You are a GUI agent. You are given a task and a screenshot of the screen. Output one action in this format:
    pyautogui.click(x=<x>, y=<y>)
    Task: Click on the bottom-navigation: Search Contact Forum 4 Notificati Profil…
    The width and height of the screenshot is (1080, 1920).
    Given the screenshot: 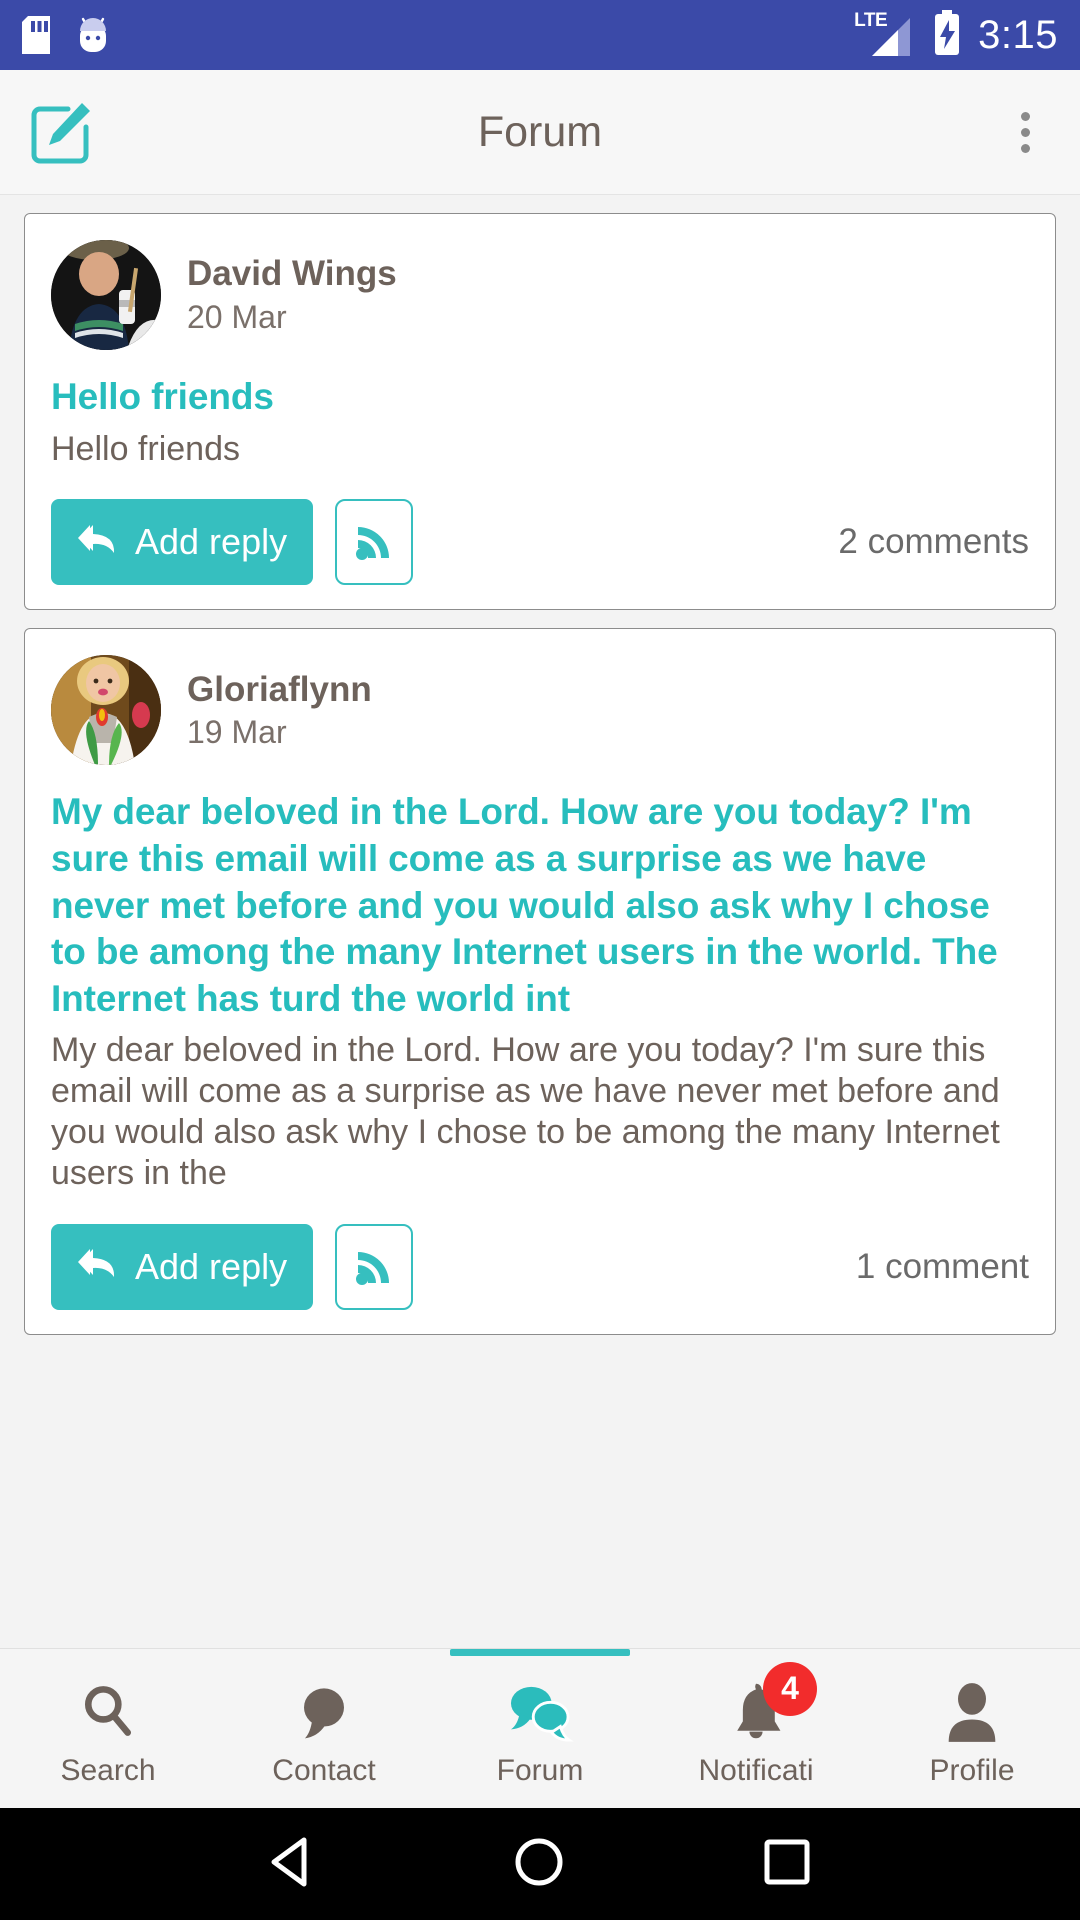 What is the action you would take?
    pyautogui.click(x=540, y=1728)
    